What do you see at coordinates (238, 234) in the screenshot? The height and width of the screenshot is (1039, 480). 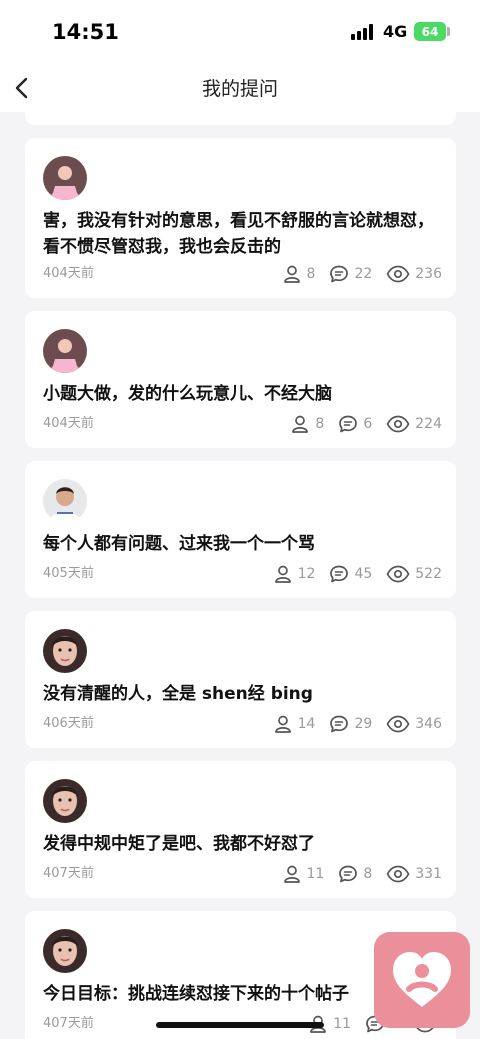 I see `question-text: 害，我没有针对的意思，看见不舒服的言论就想怼，看不惯尽管怼我，我也会反击的` at bounding box center [238, 234].